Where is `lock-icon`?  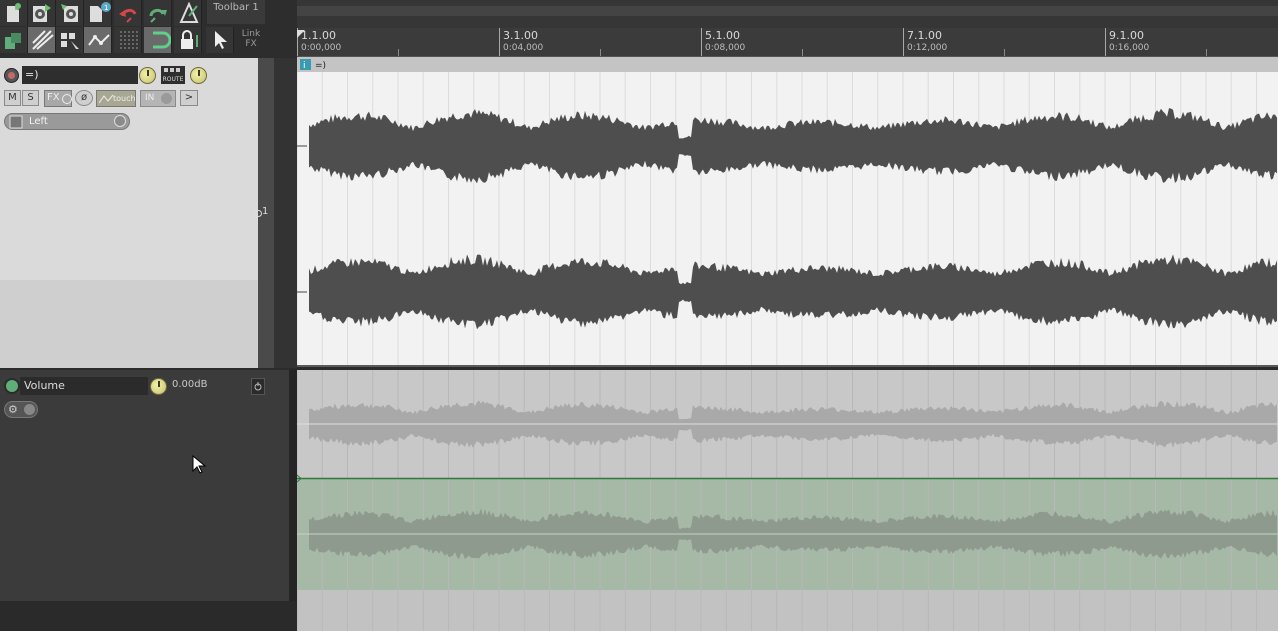 lock-icon is located at coordinates (189, 39).